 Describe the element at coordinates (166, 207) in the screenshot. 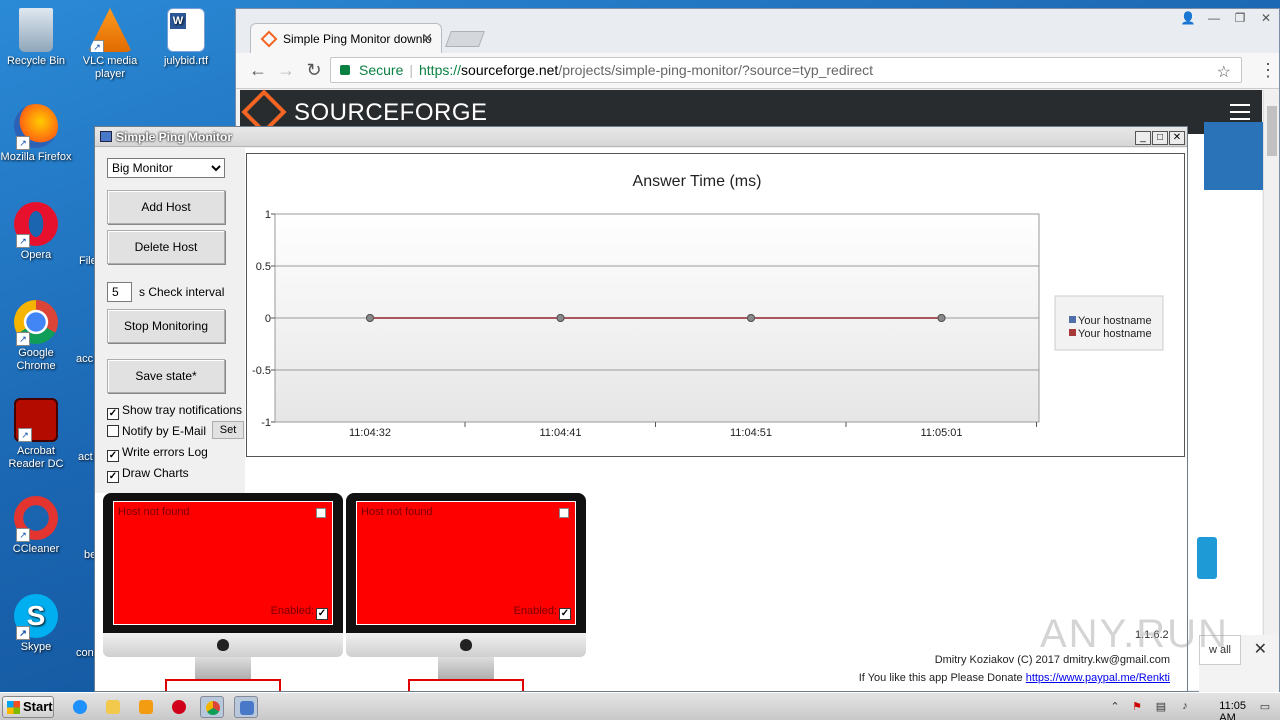

I see `add-host-button: Add Host` at that location.